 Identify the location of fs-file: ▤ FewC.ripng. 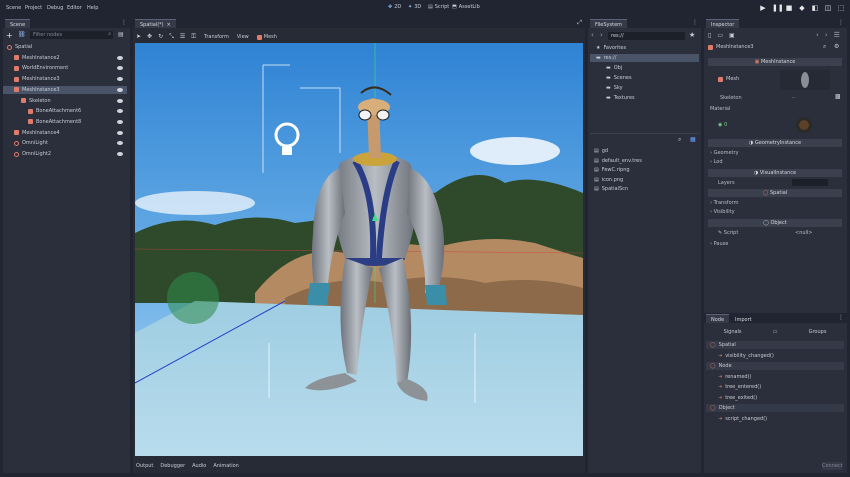
(612, 170).